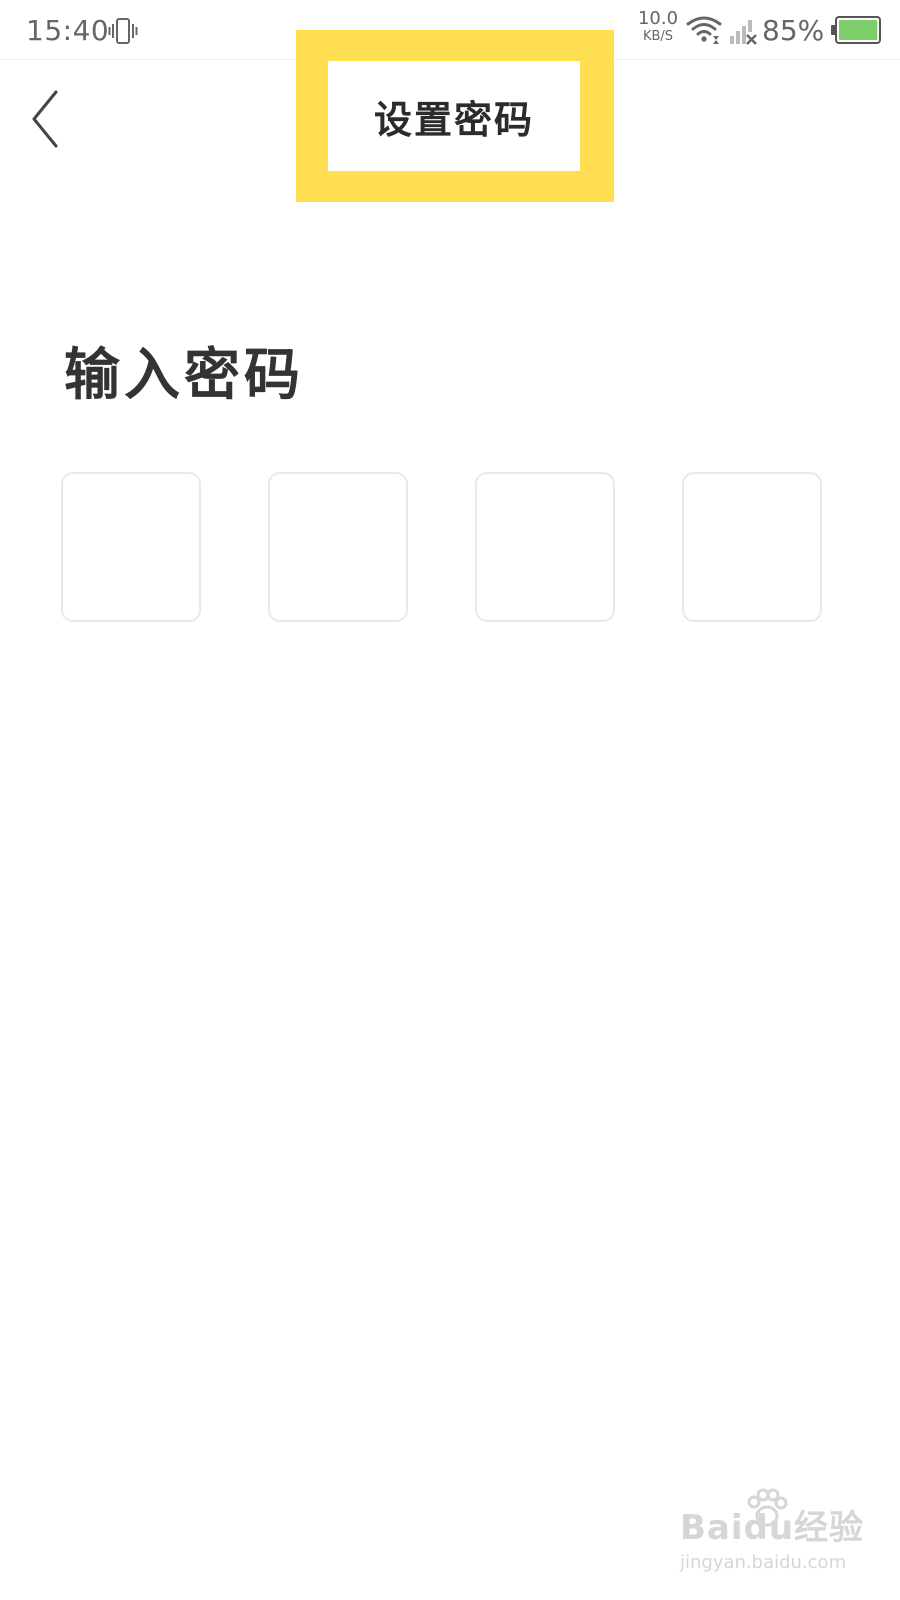 The width and height of the screenshot is (900, 1600). I want to click on pin-input-row, so click(450, 548).